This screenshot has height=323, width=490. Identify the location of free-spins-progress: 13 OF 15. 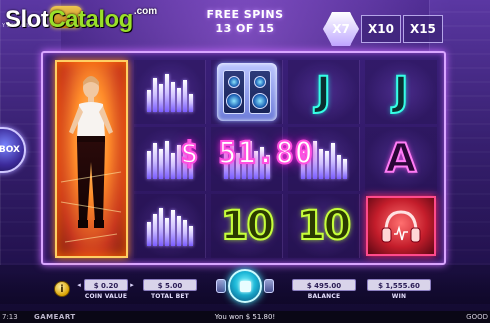
(245, 28).